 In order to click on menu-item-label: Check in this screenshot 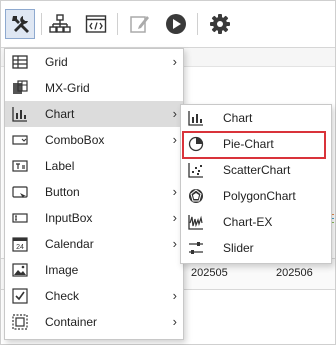, I will do `click(62, 296)`.